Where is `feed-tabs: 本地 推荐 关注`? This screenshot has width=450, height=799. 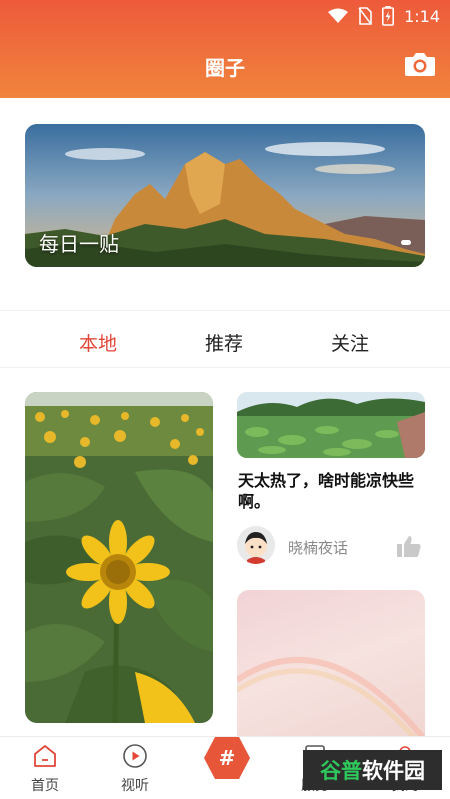
feed-tabs: 本地 推荐 关注 is located at coordinates (225, 339).